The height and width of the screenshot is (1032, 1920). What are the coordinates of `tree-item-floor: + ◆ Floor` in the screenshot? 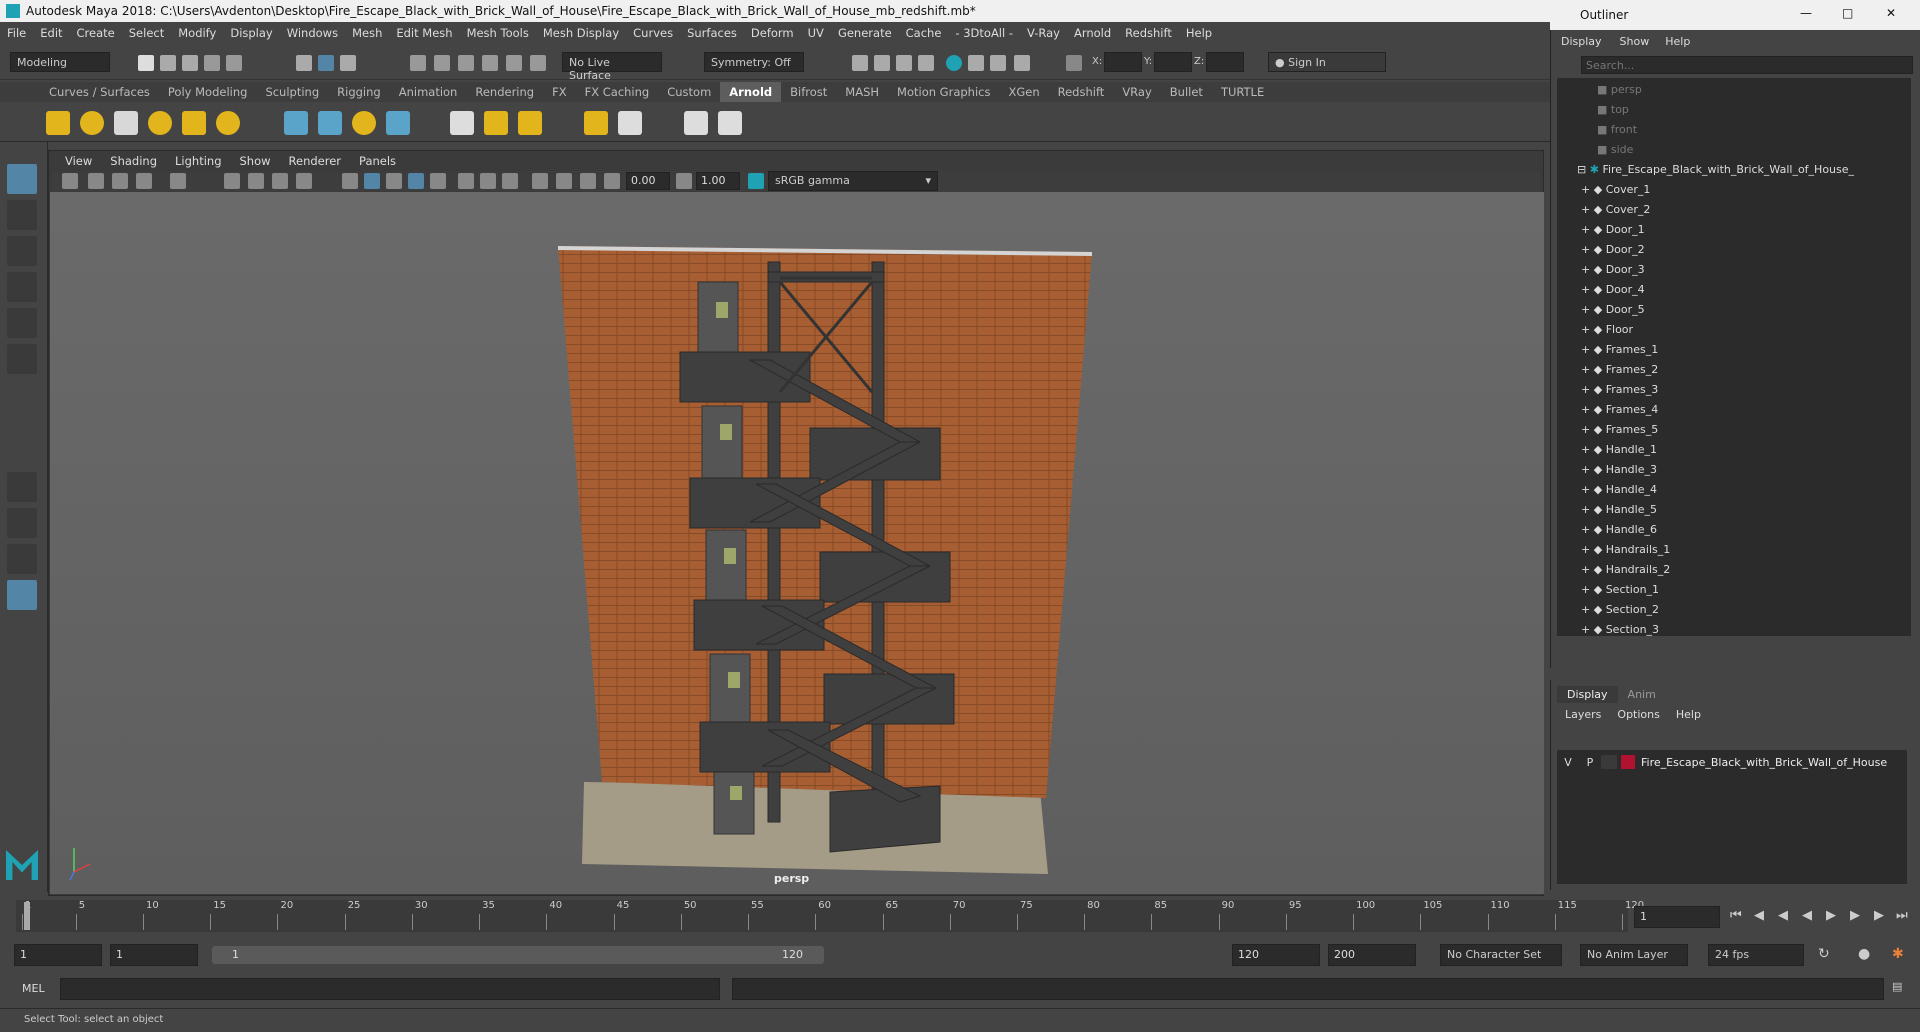 It's located at (1732, 330).